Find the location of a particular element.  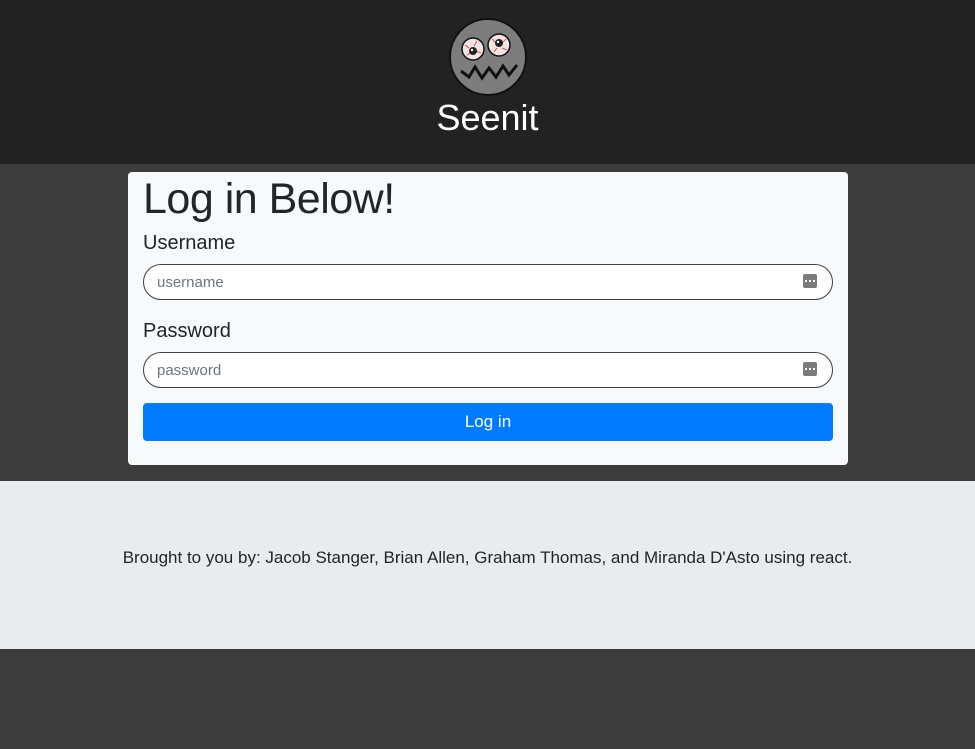

page-title: Log in Below! is located at coordinates (269, 199).